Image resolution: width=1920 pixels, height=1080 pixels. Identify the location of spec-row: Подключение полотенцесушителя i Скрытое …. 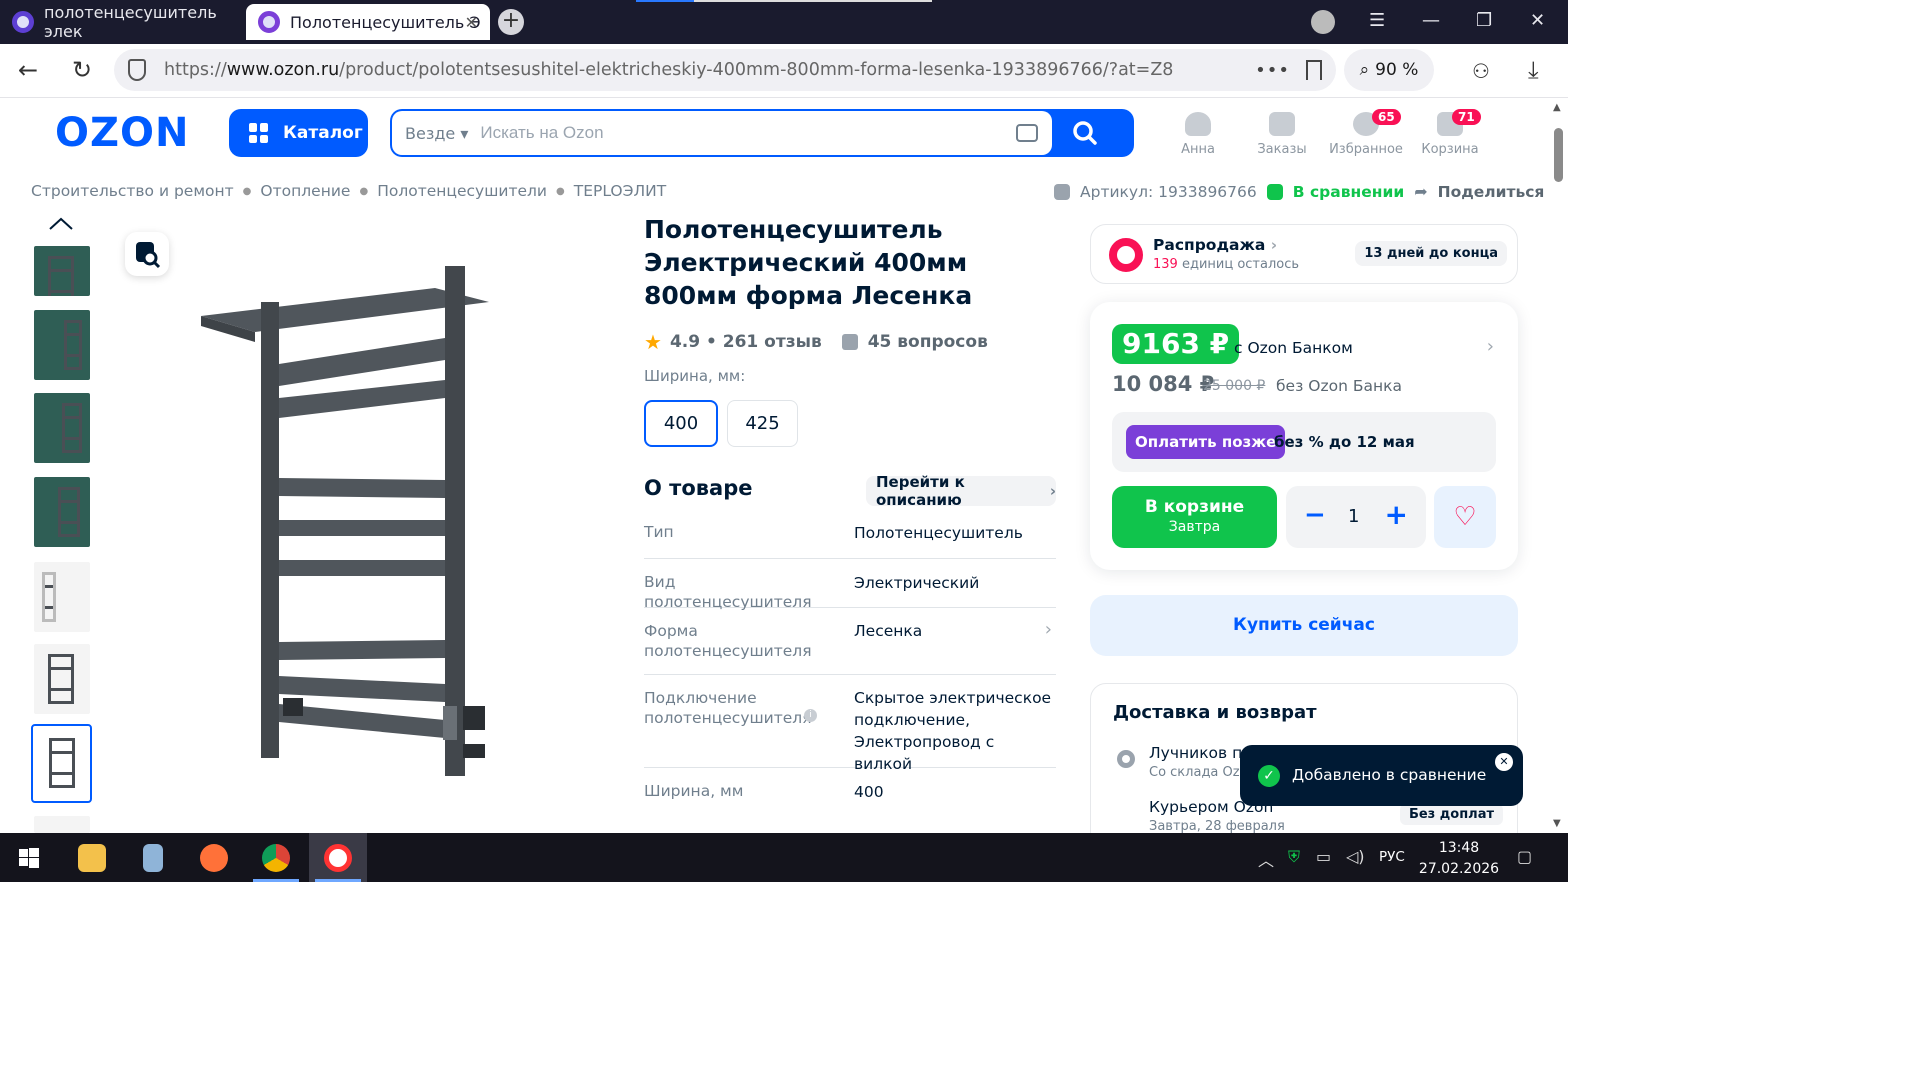
(850, 730).